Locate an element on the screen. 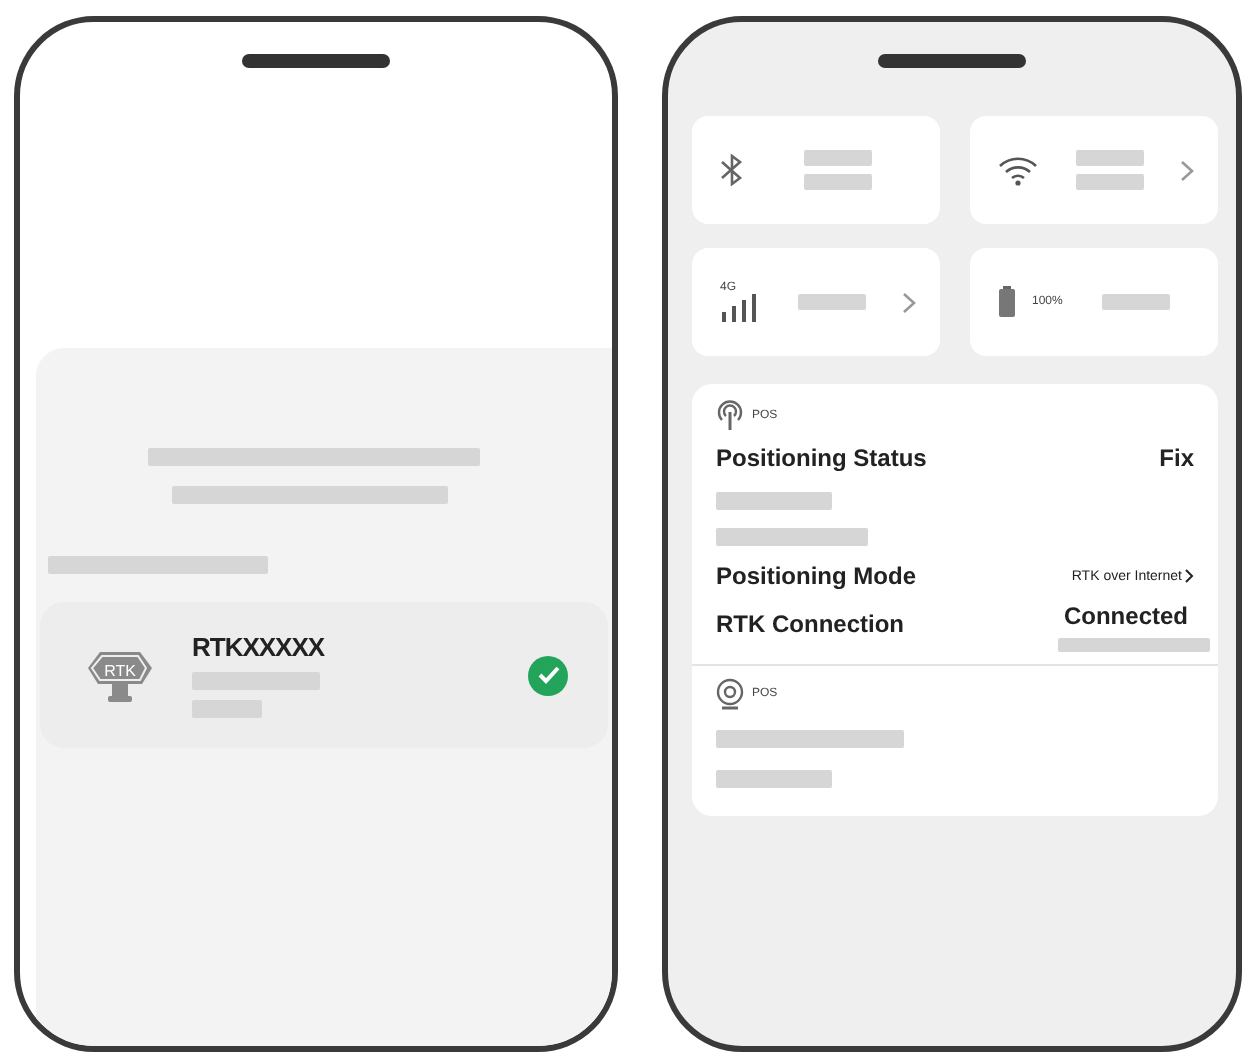  field-label: Positioning Status is located at coordinates (821, 458).